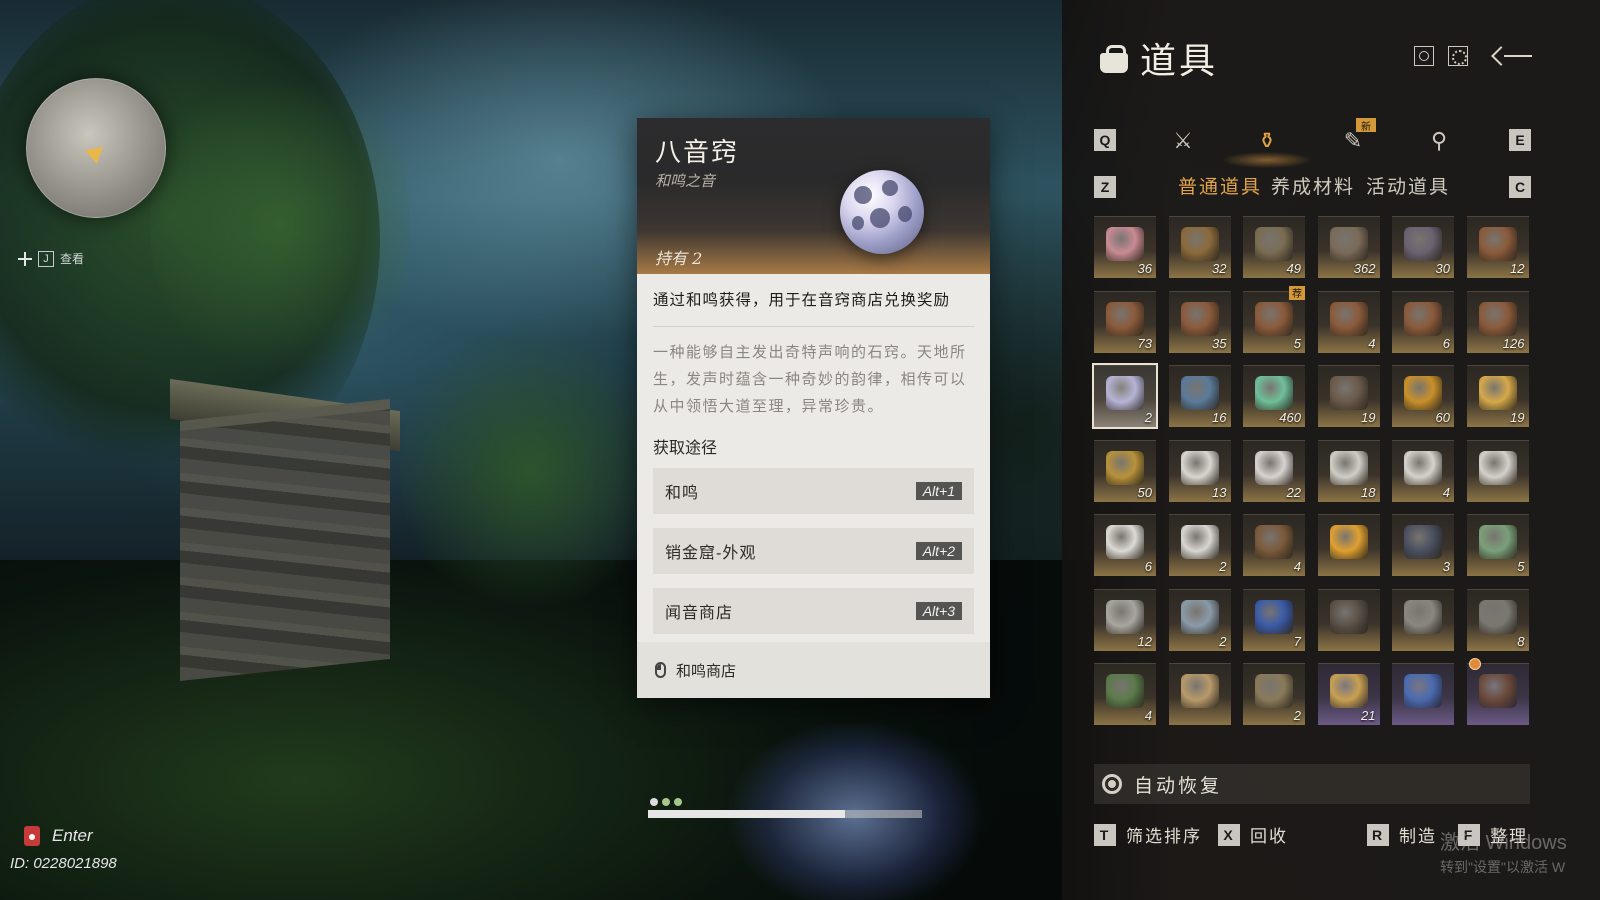  I want to click on item-quantity: 19, so click(1517, 417).